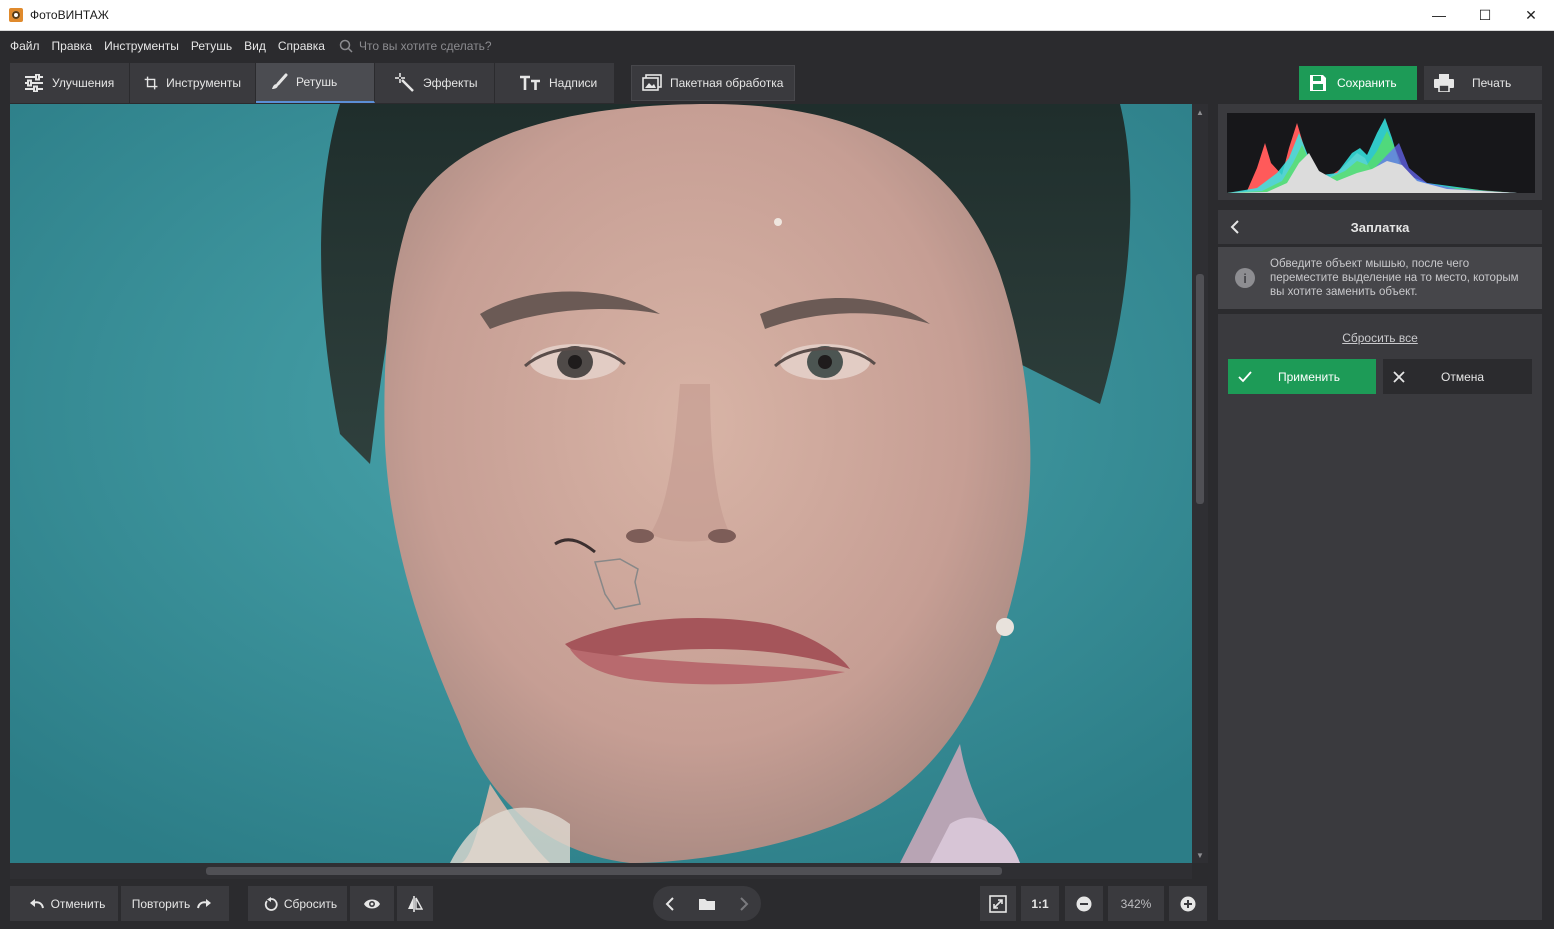 This screenshot has width=1554, height=929. I want to click on minimize-button: —, so click(1439, 15).